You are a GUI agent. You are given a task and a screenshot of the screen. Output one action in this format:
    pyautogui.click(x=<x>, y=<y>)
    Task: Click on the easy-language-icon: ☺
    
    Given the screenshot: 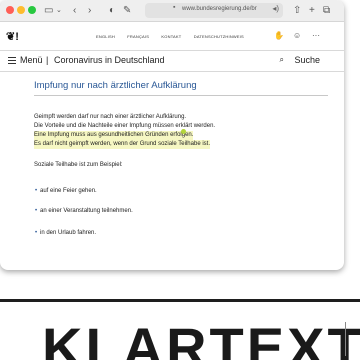 What is the action you would take?
    pyautogui.click(x=297, y=35)
    